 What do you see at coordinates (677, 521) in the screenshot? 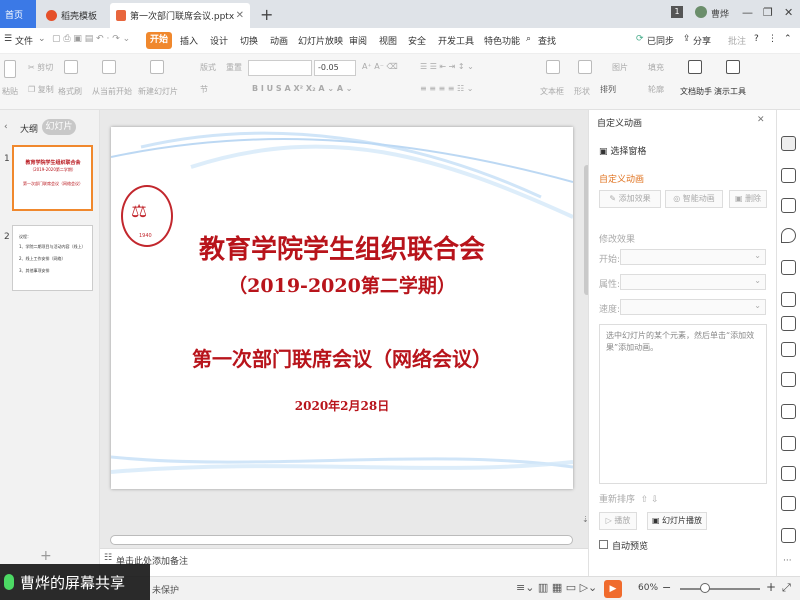
I see `slideshow-button: ▣ 幻灯片播放` at bounding box center [677, 521].